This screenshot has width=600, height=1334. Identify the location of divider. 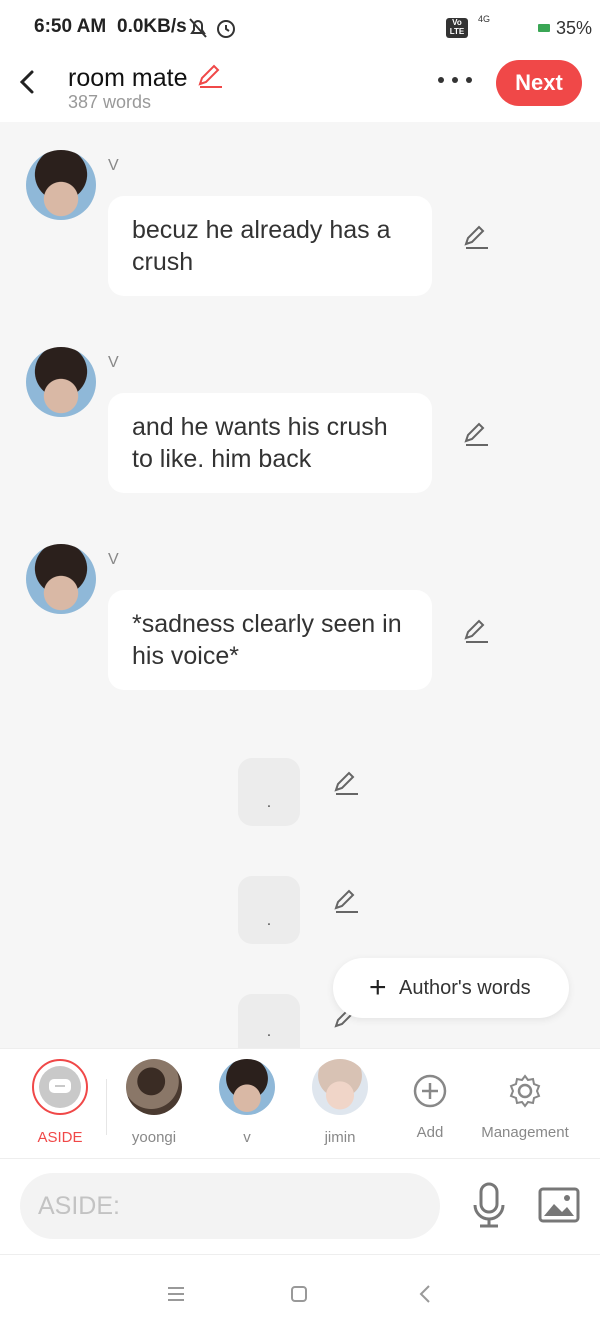
(106, 1107).